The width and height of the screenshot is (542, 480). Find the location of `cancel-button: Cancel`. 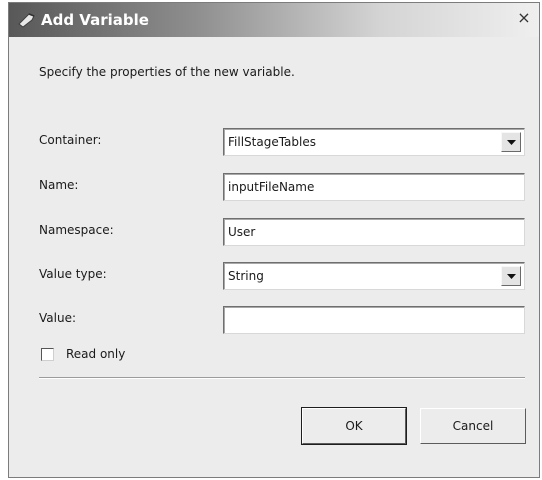

cancel-button: Cancel is located at coordinates (473, 426).